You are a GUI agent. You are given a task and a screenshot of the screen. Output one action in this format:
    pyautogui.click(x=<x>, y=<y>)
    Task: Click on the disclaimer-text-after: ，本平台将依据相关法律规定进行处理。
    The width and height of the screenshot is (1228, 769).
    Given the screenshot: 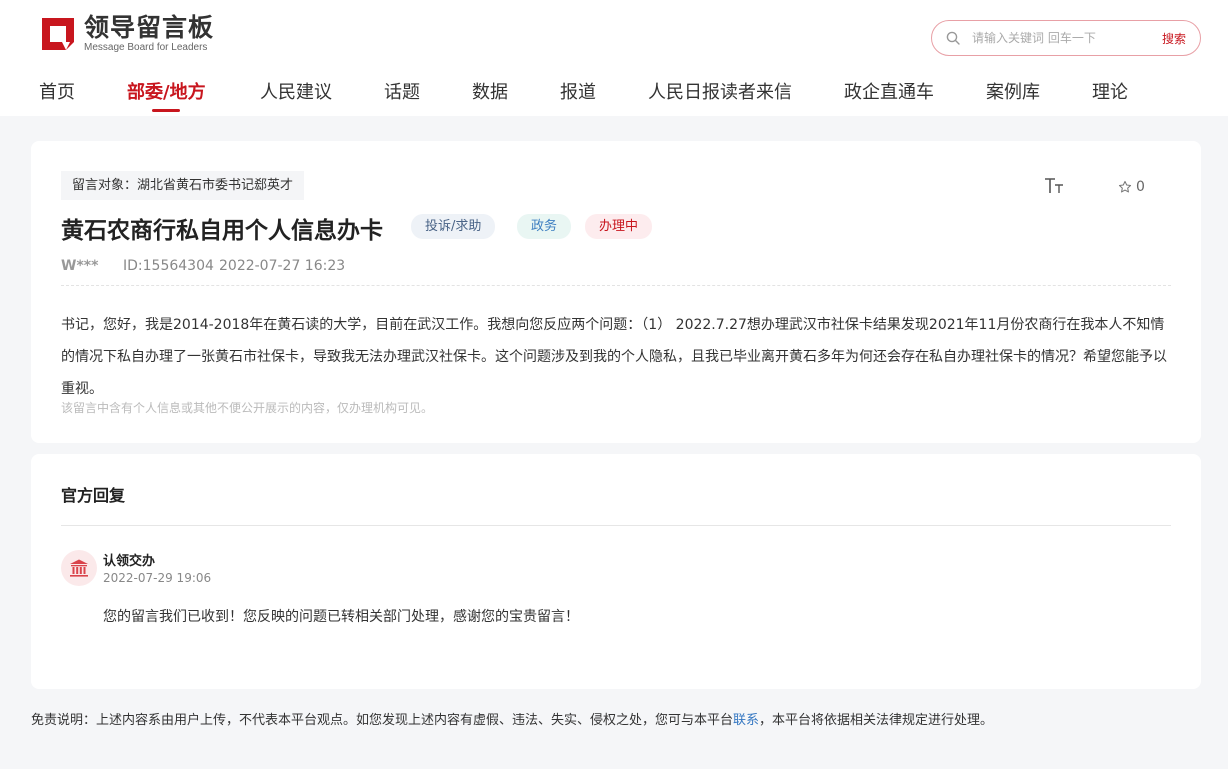 What is the action you would take?
    pyautogui.click(x=876, y=720)
    